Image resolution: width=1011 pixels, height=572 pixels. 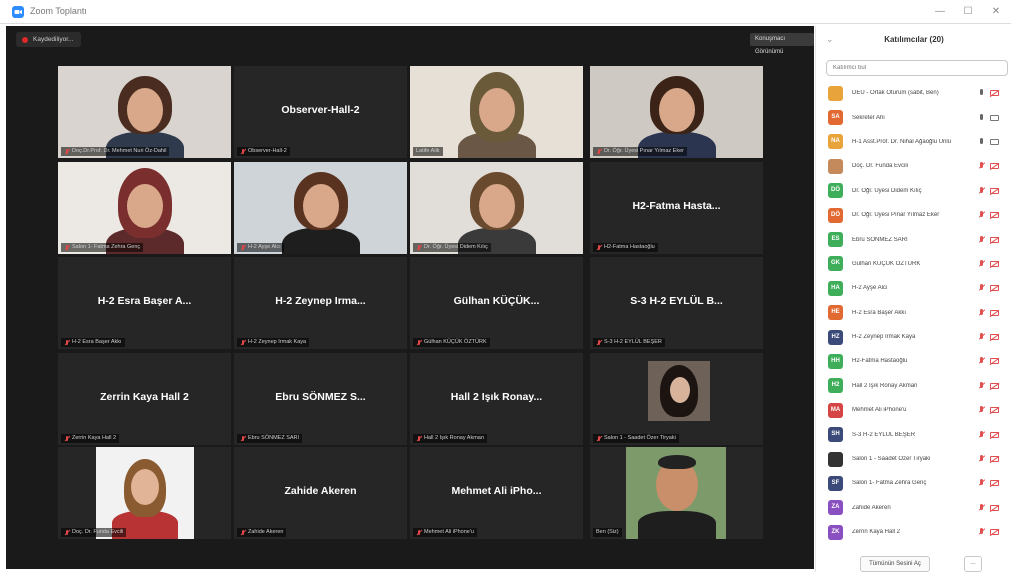 I want to click on participant-row: ZA Zahide Akeren, so click(x=913, y=508).